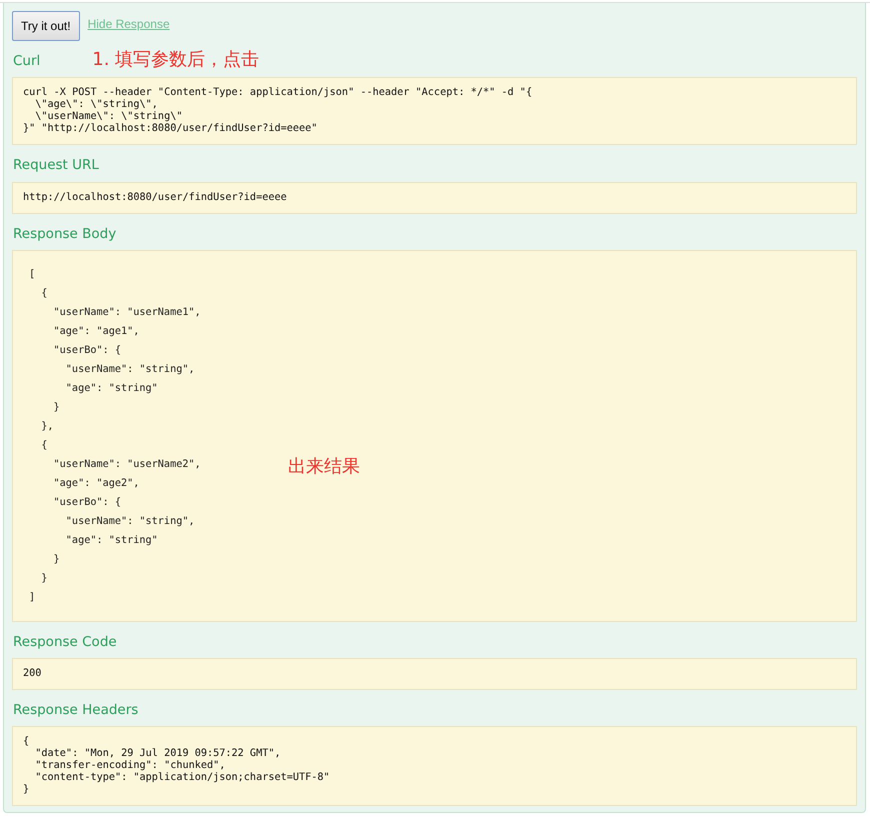  I want to click on section-title: Curl, so click(26, 61).